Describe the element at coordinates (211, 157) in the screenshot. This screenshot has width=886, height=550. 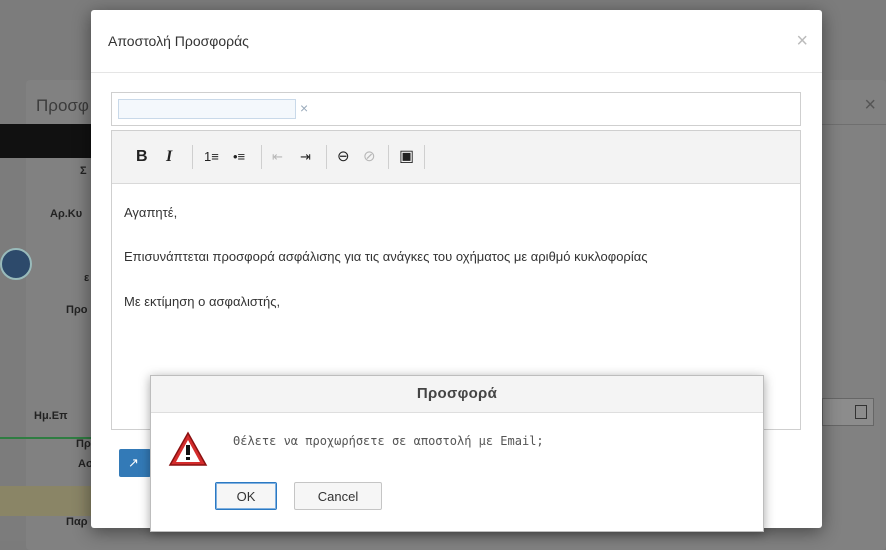
I see `ordered-list-icon: 1≡` at that location.